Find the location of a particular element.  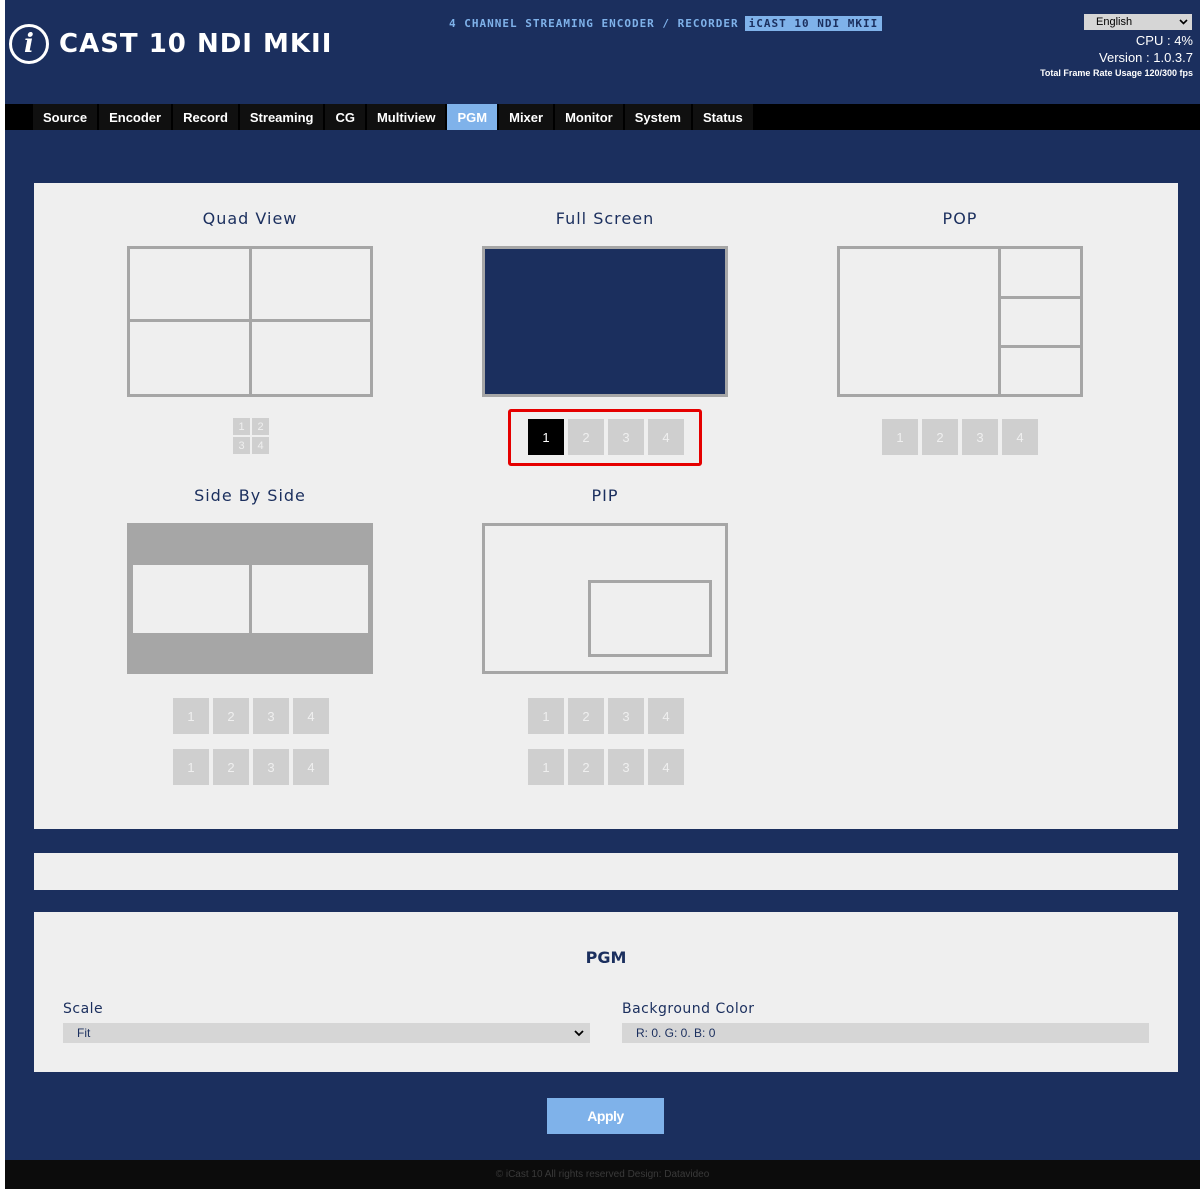

apply-button: Apply is located at coordinates (605, 1116).